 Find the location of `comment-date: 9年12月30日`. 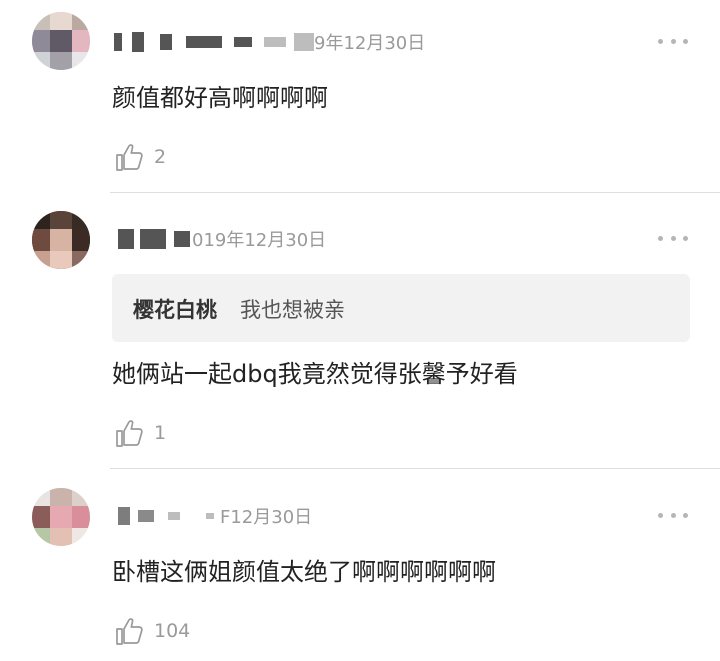

comment-date: 9年12月30日 is located at coordinates (370, 43).